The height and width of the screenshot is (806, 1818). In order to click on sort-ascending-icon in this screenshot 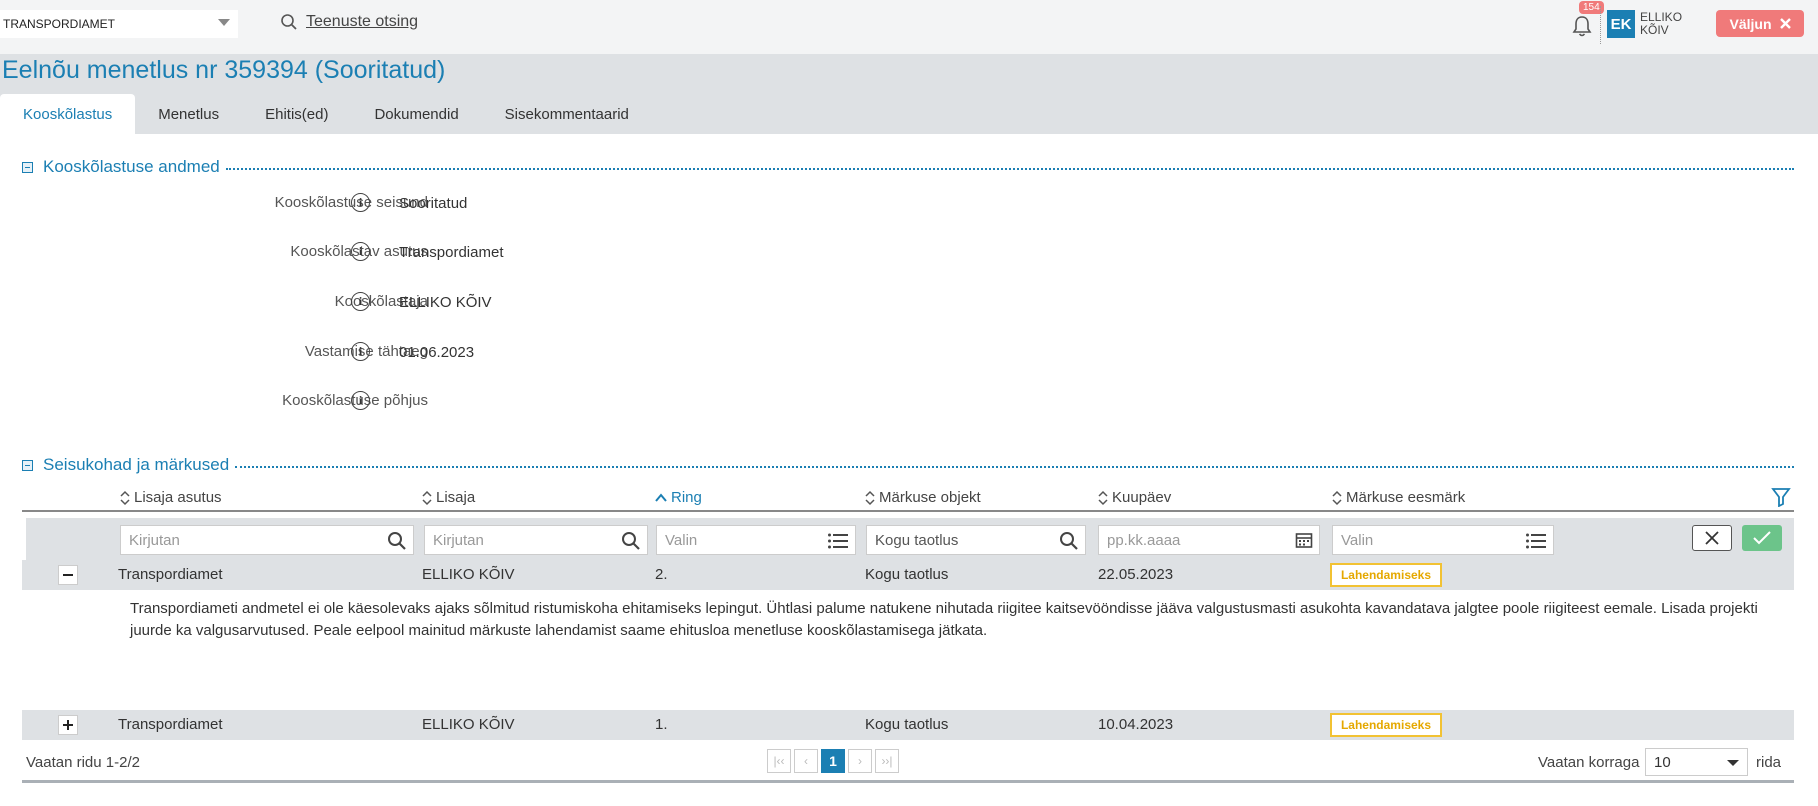, I will do `click(661, 497)`.